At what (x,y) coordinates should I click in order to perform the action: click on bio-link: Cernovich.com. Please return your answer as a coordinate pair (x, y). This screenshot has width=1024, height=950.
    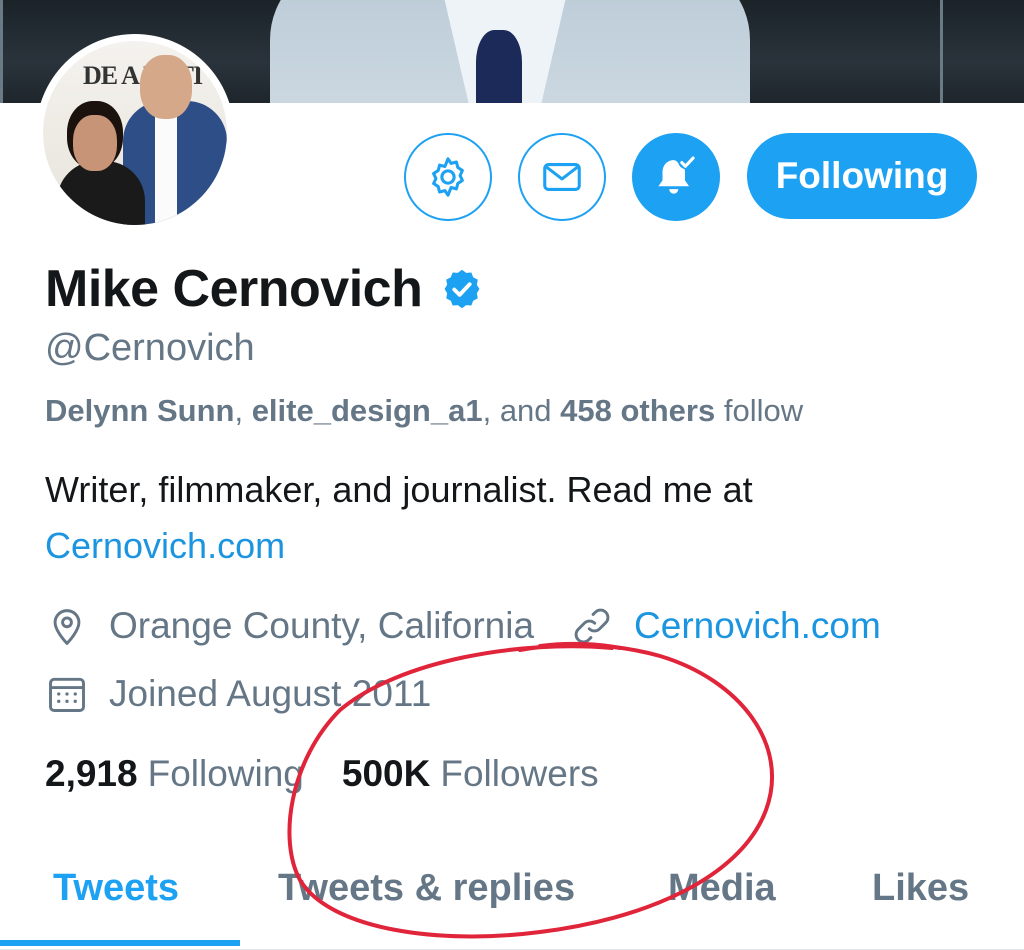
    Looking at the image, I should click on (165, 545).